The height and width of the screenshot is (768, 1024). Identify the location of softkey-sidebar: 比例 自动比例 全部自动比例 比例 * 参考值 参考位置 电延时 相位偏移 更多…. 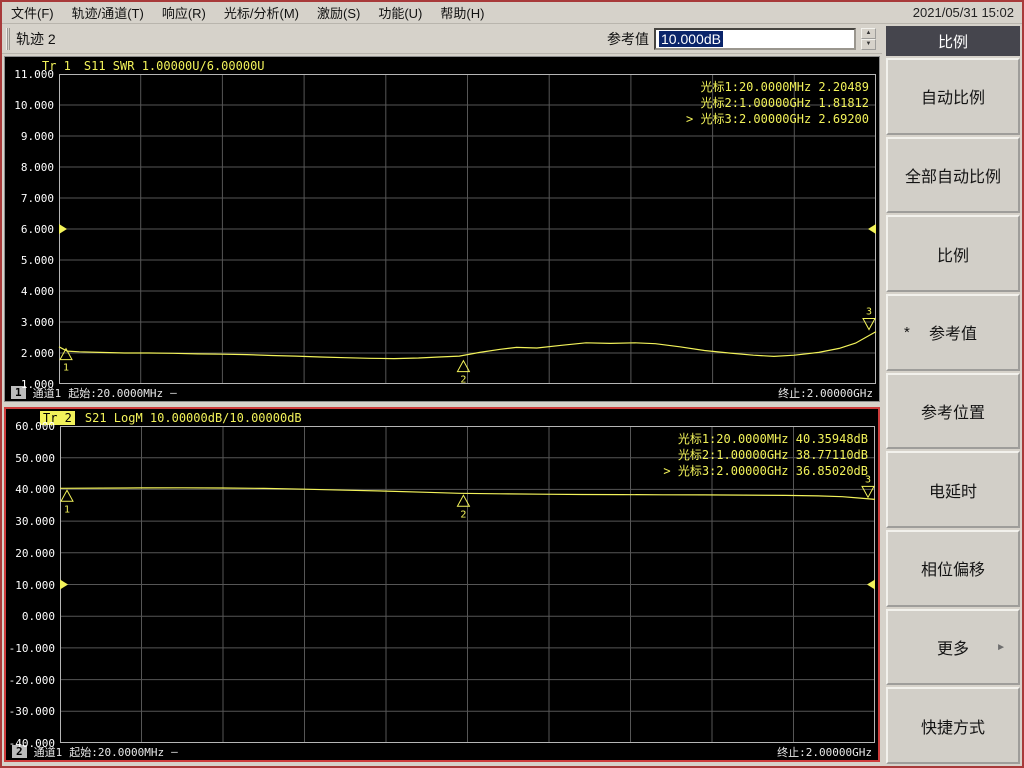
(952, 395).